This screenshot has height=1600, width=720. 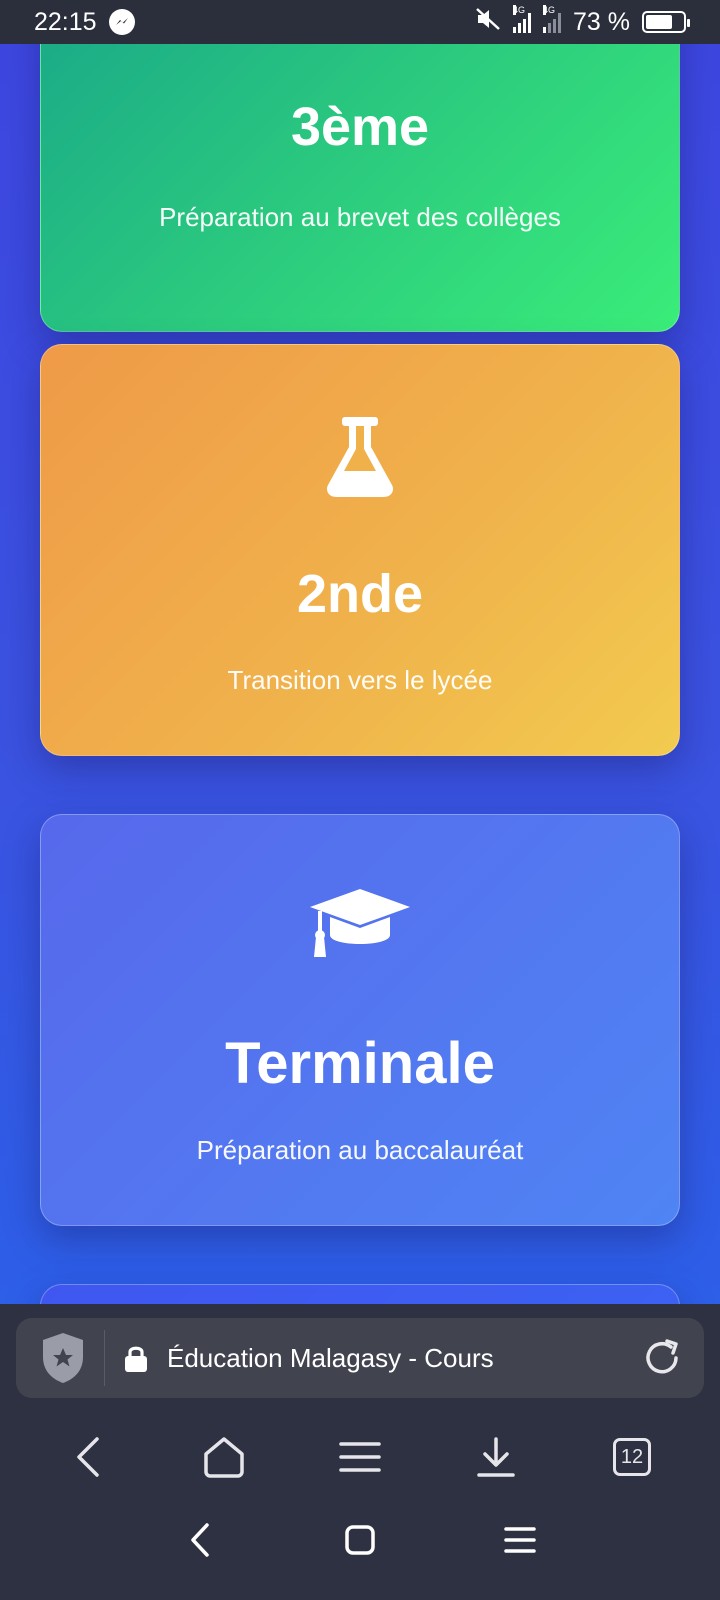 I want to click on status-left: 22:15, so click(x=84, y=22).